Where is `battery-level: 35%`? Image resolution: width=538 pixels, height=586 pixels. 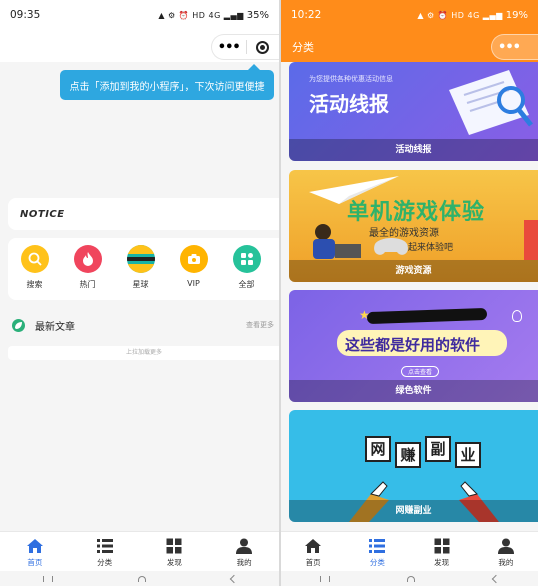
battery-level: 35% is located at coordinates (257, 15).